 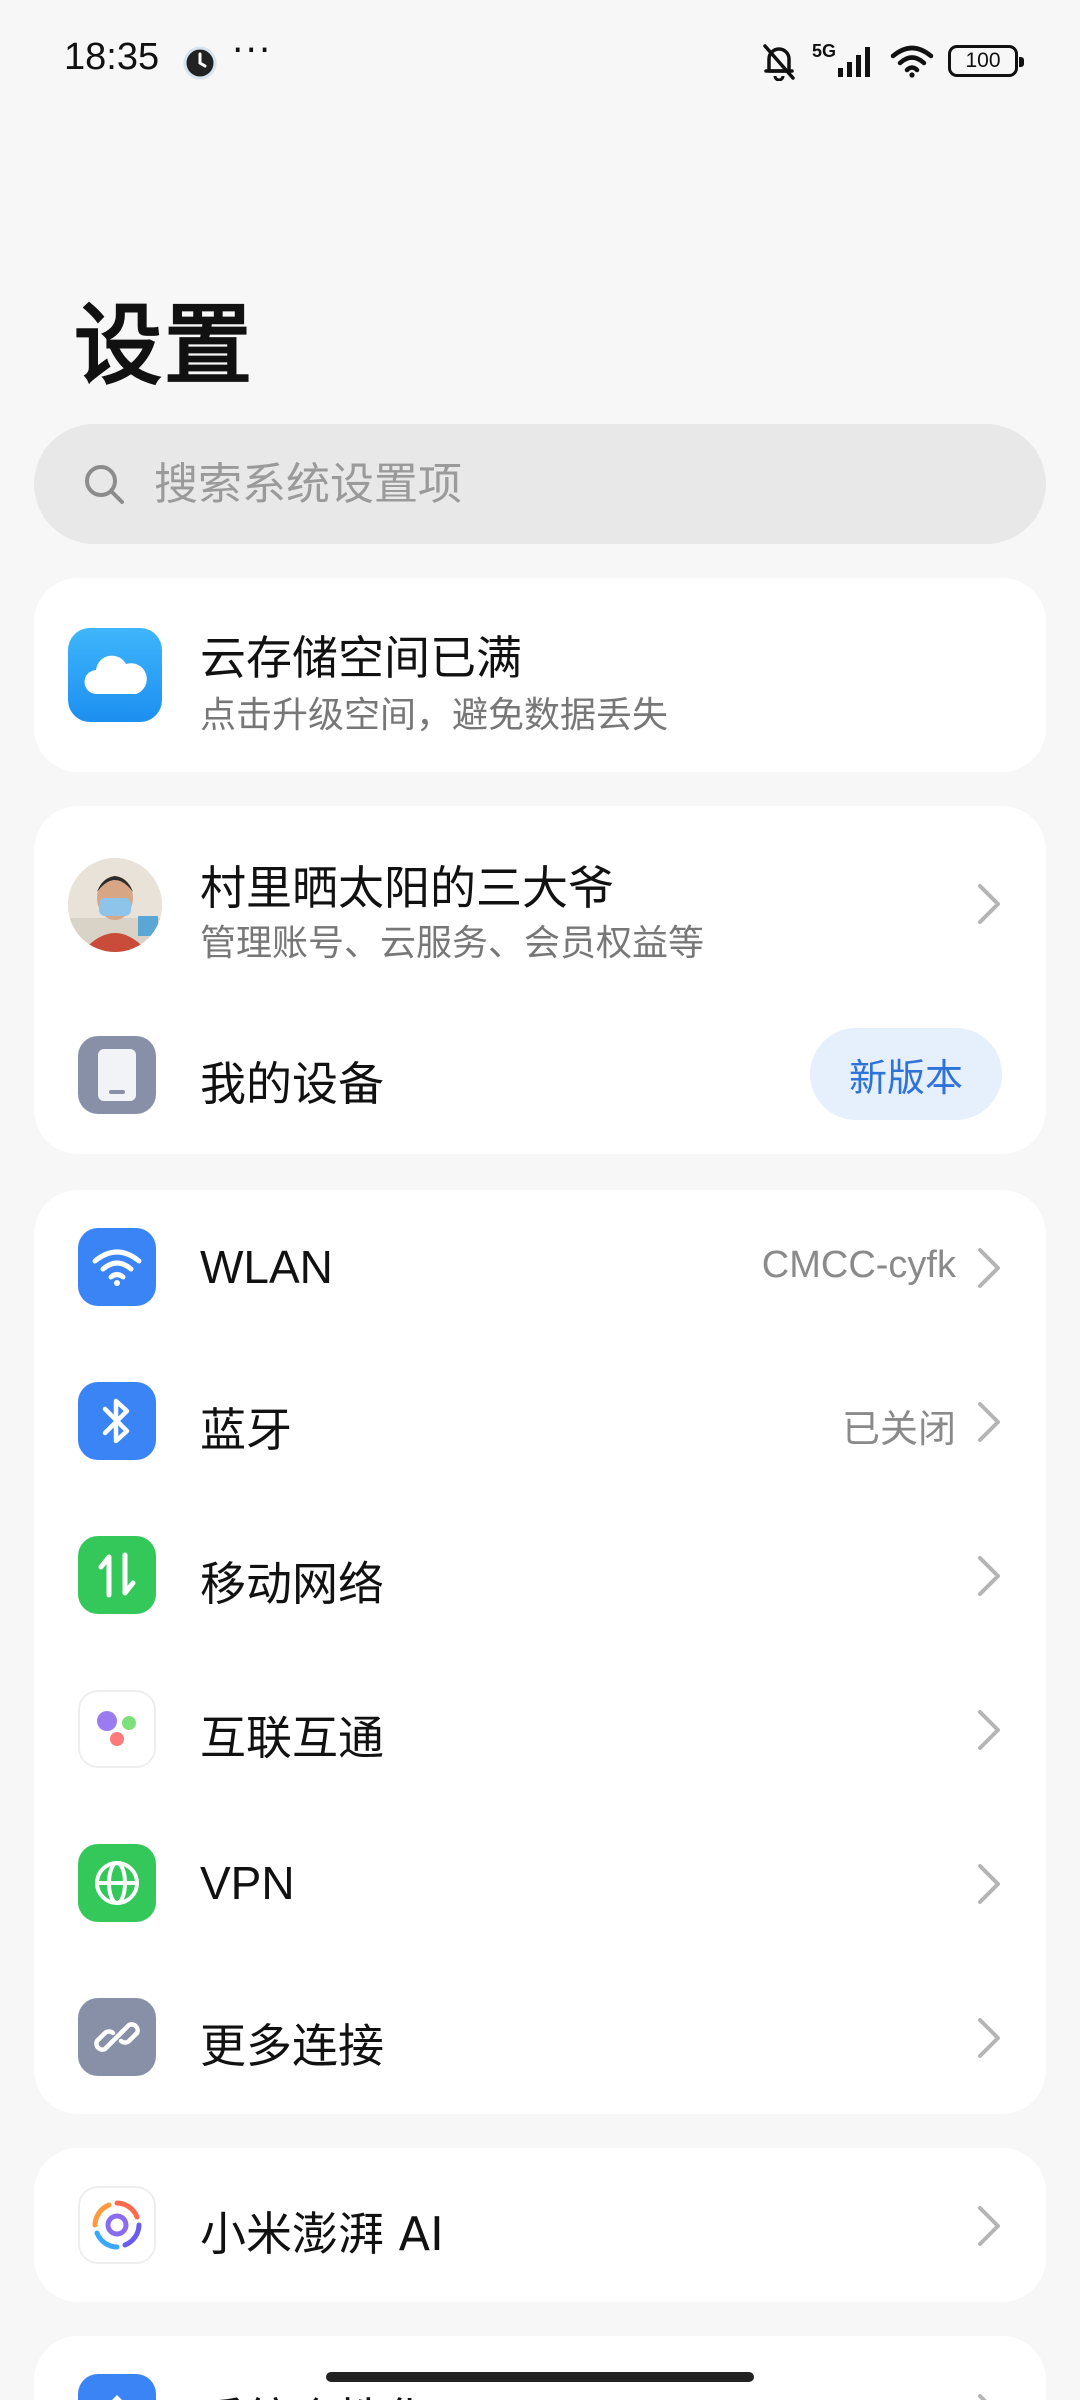 I want to click on network-type-label: 5G, so click(x=823, y=50).